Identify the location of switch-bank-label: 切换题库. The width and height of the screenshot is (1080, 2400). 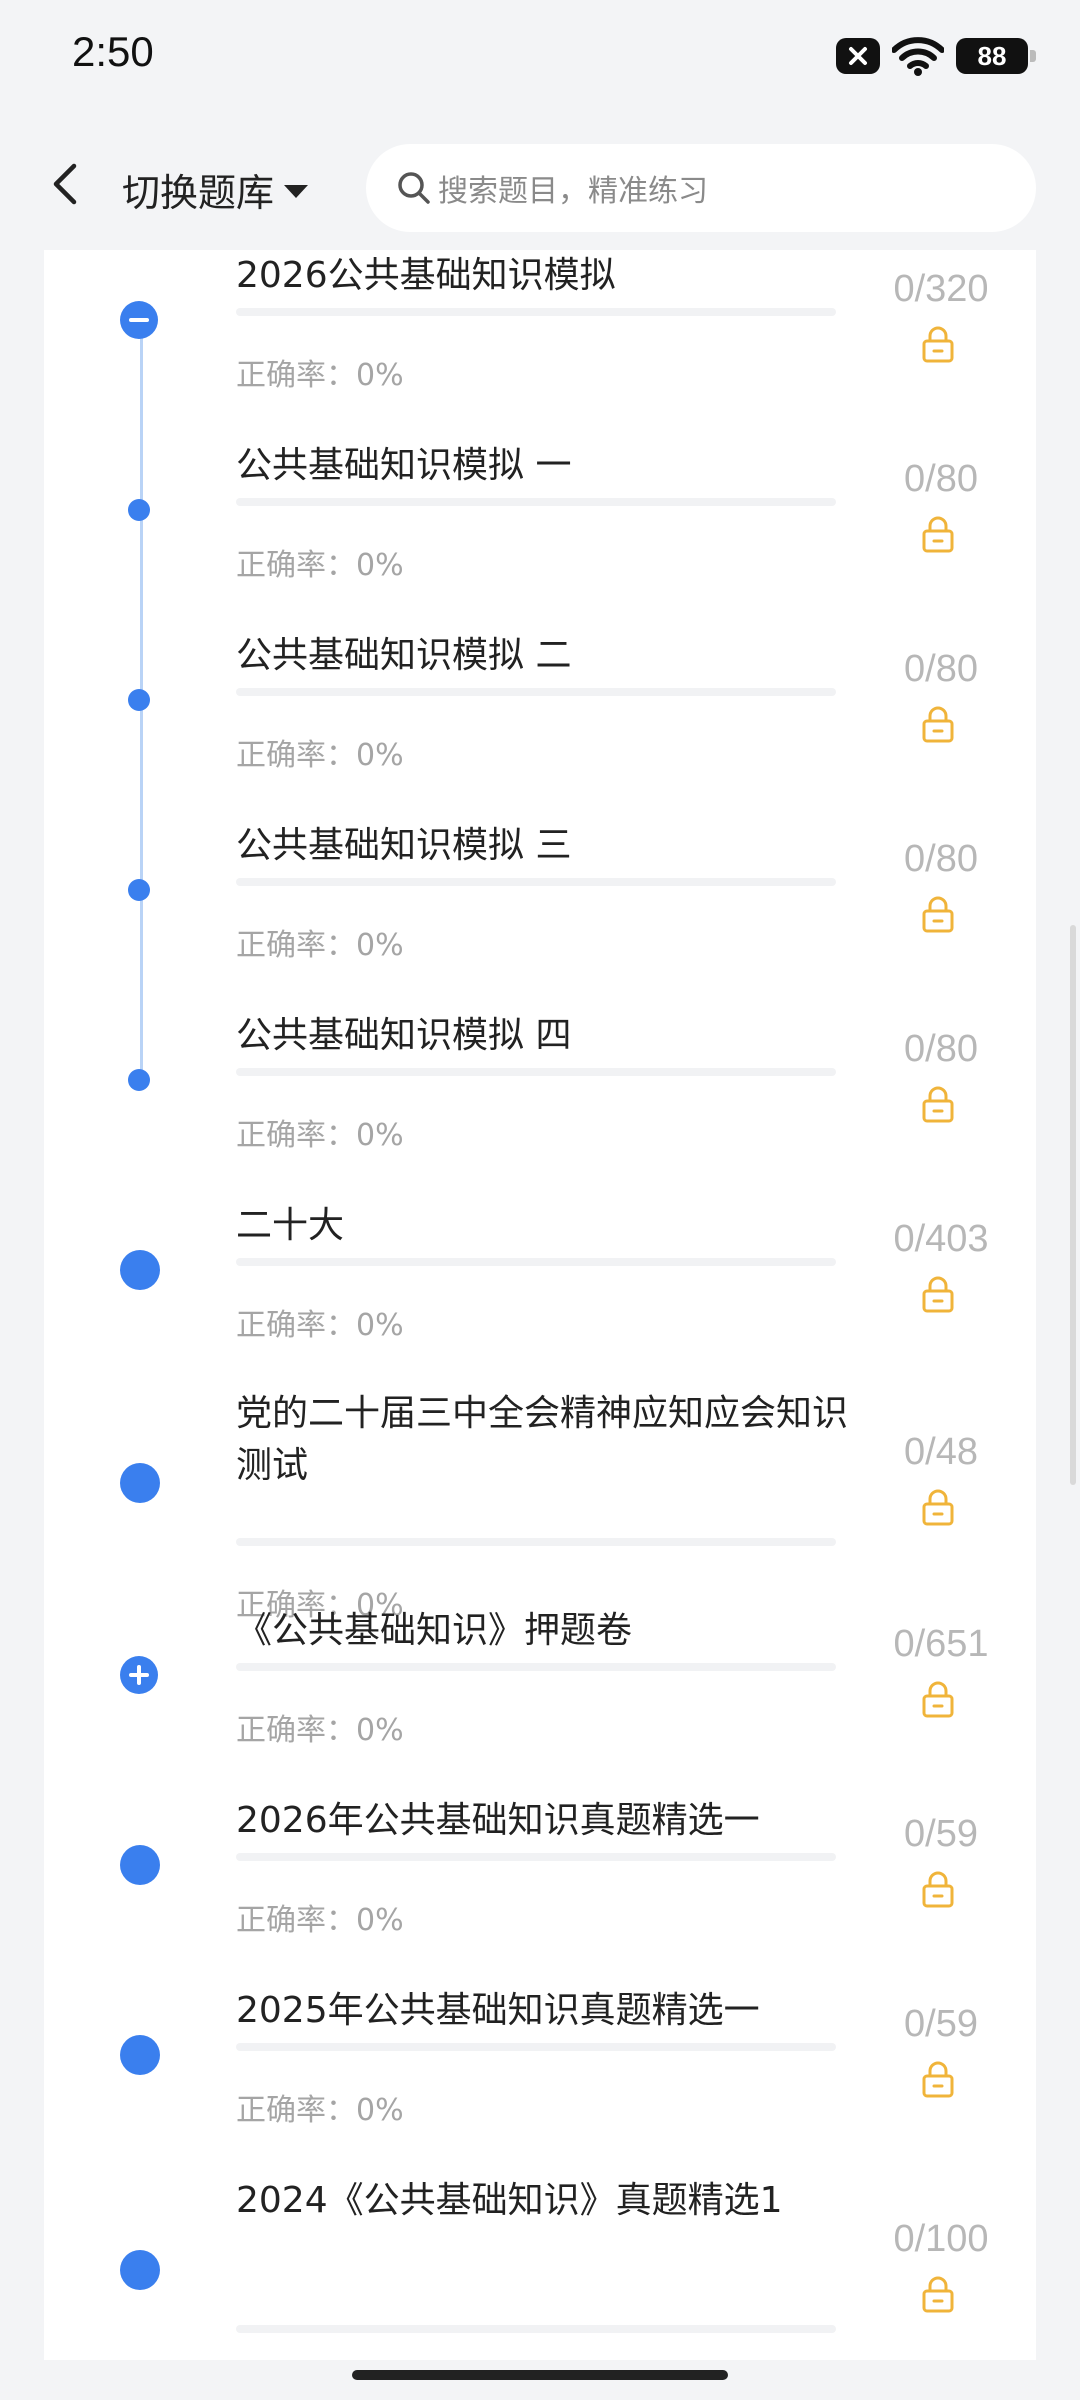
(198, 193).